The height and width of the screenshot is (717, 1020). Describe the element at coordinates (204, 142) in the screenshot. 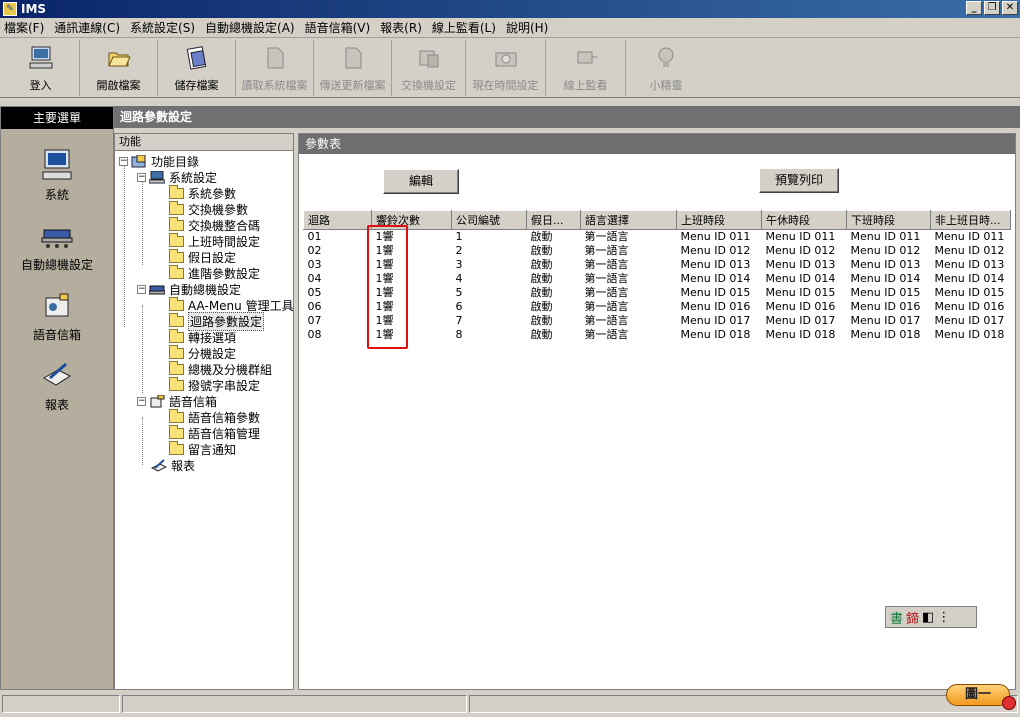

I see `tree-panel-label: 功能` at that location.